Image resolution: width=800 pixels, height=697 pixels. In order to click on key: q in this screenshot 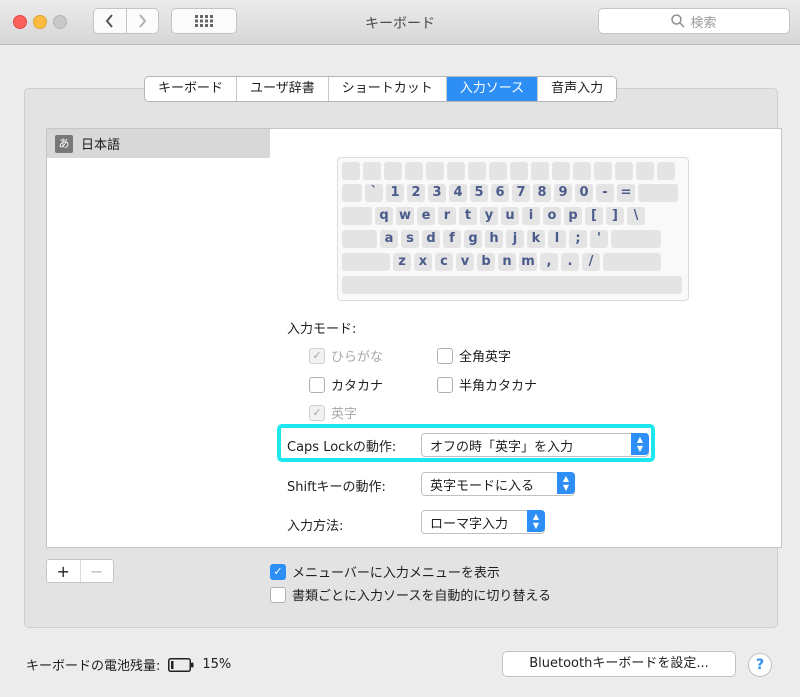, I will do `click(384, 216)`.